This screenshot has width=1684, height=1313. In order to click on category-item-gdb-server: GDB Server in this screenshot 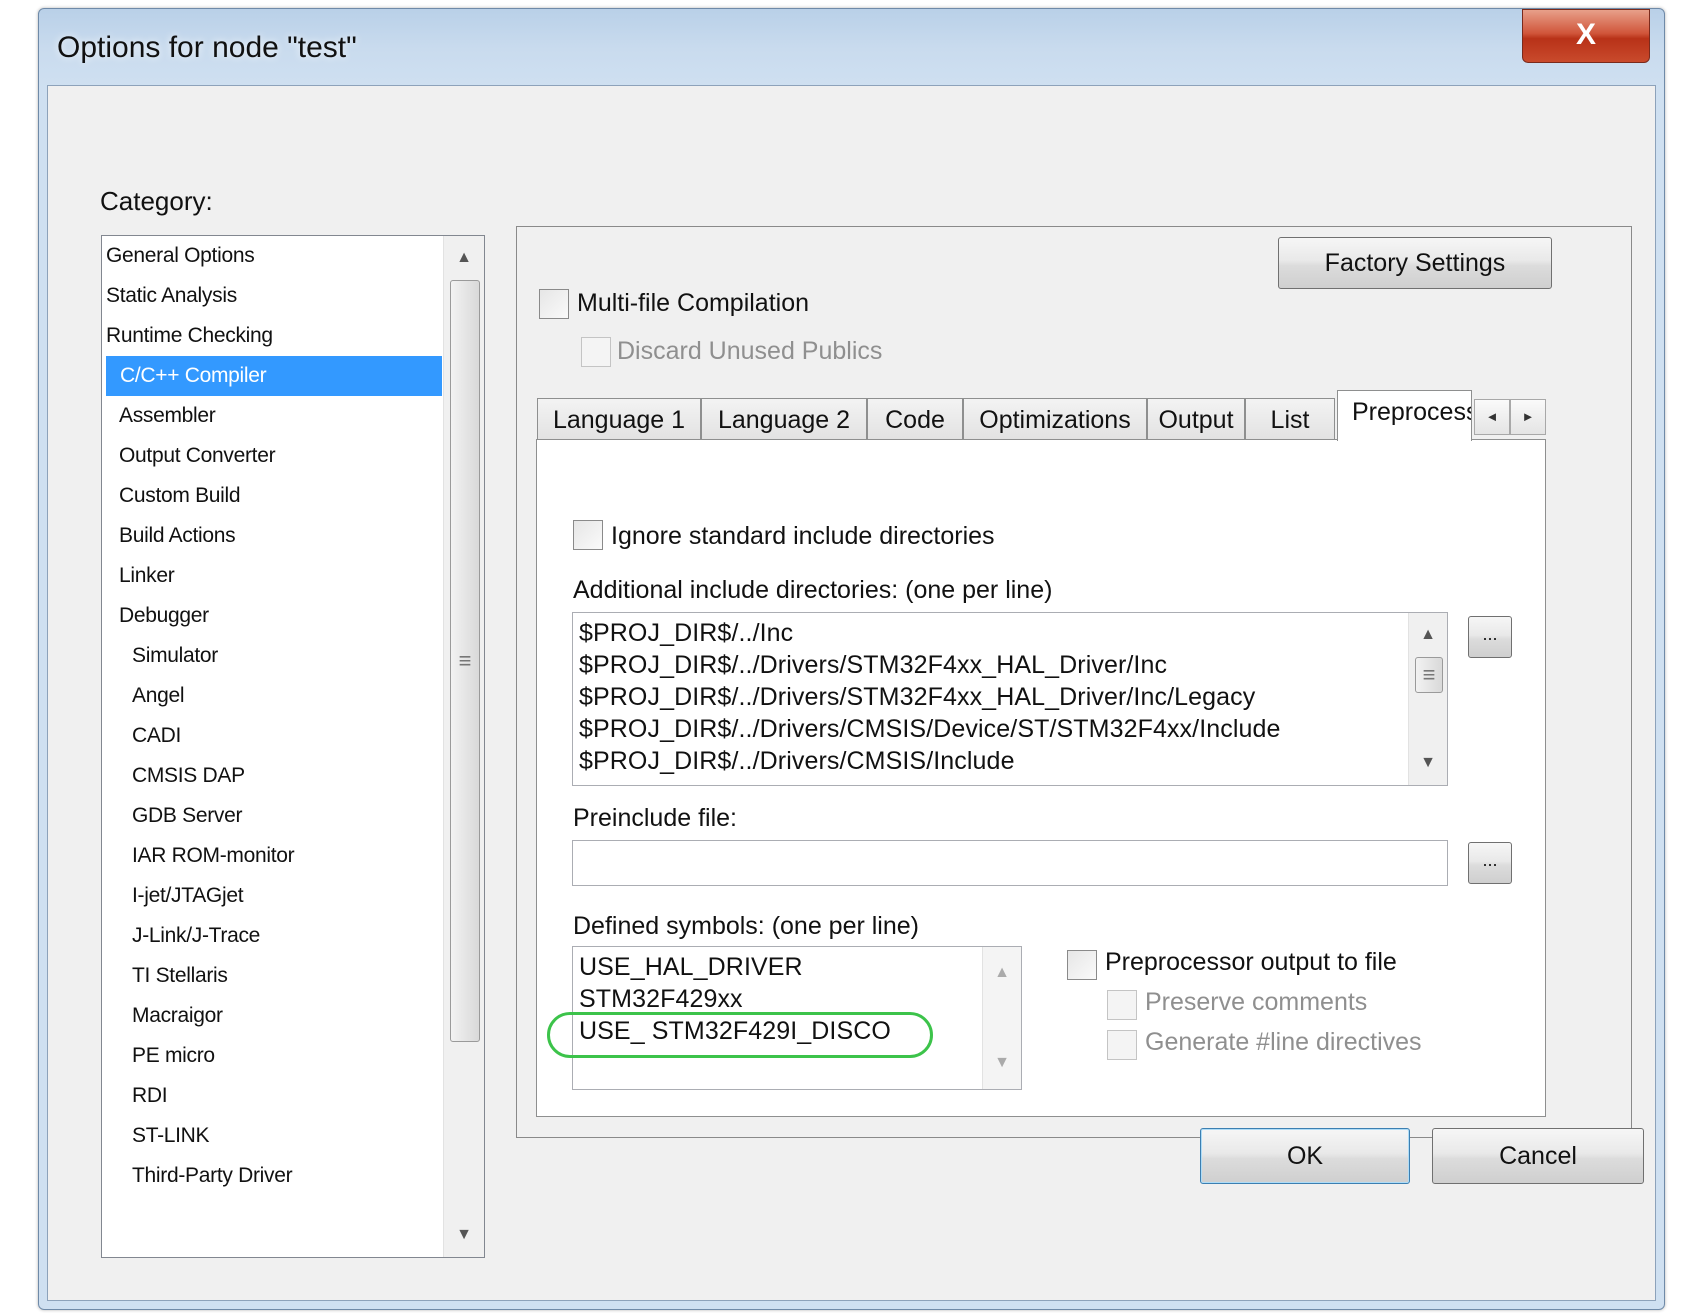, I will do `click(300, 816)`.